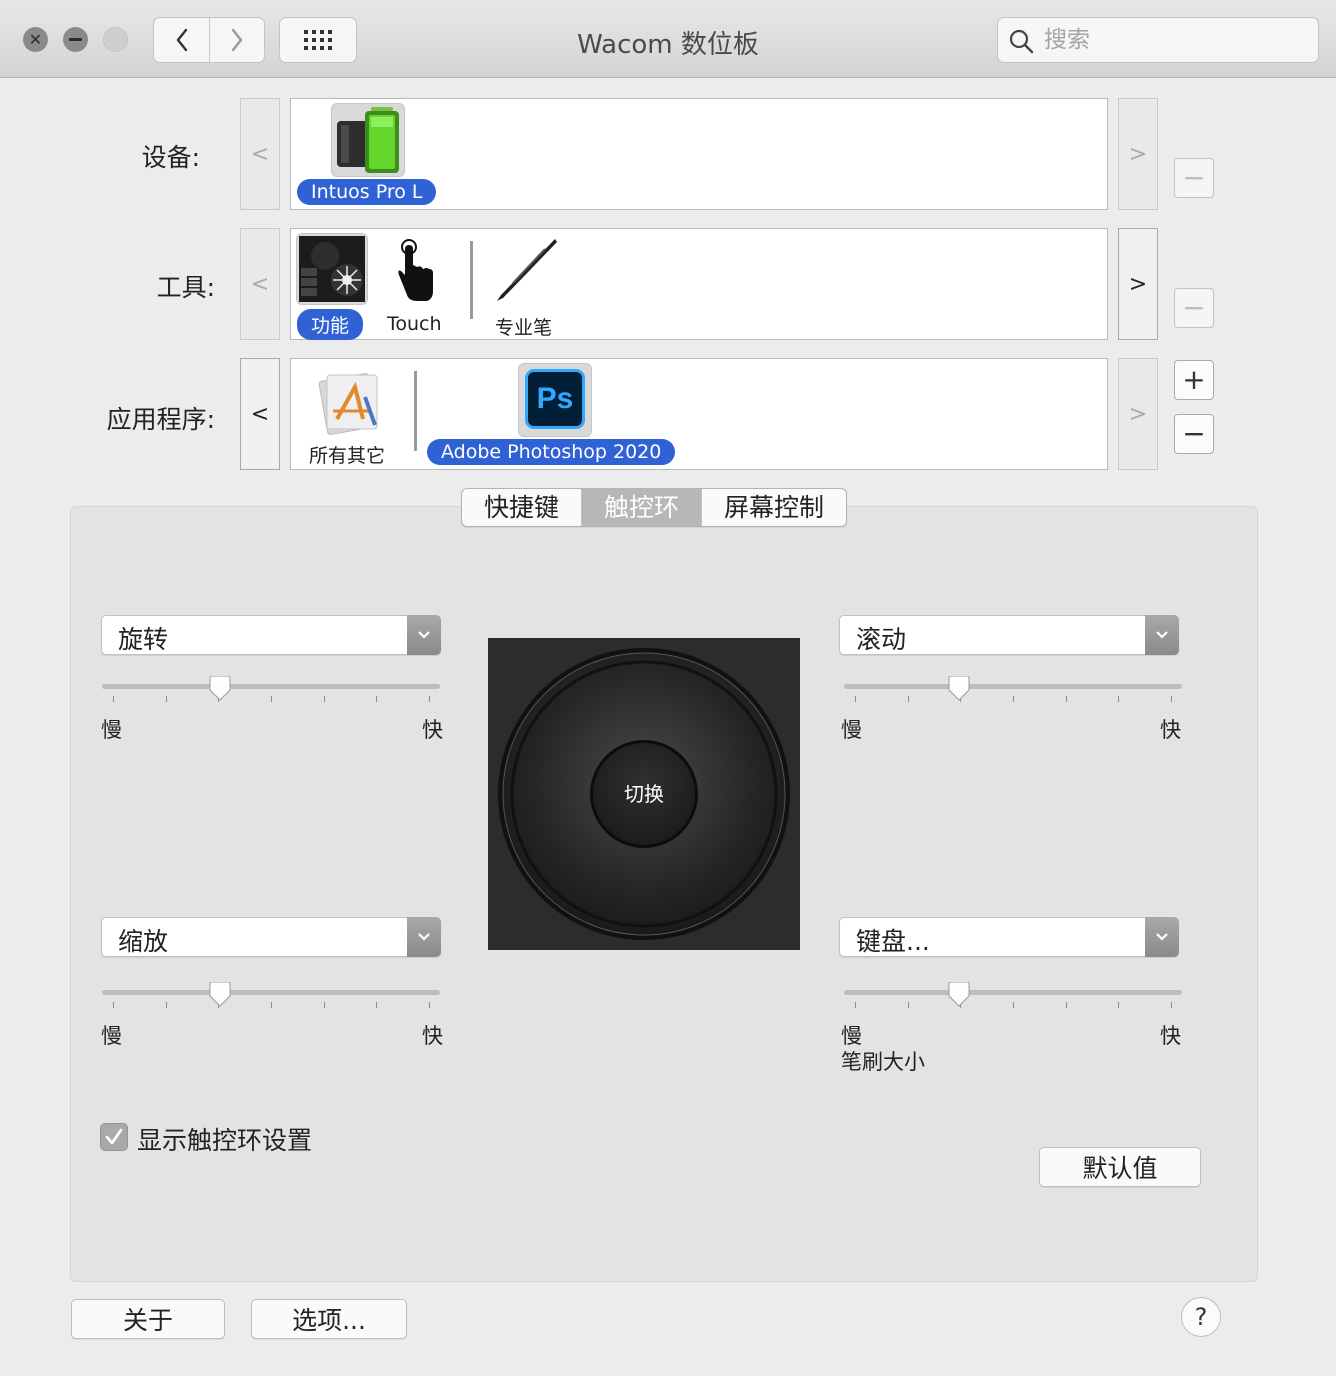 The width and height of the screenshot is (1336, 1376). What do you see at coordinates (699, 414) in the screenshot?
I see `app-list: 所有其它 Ps Adobe Photoshop 2020` at bounding box center [699, 414].